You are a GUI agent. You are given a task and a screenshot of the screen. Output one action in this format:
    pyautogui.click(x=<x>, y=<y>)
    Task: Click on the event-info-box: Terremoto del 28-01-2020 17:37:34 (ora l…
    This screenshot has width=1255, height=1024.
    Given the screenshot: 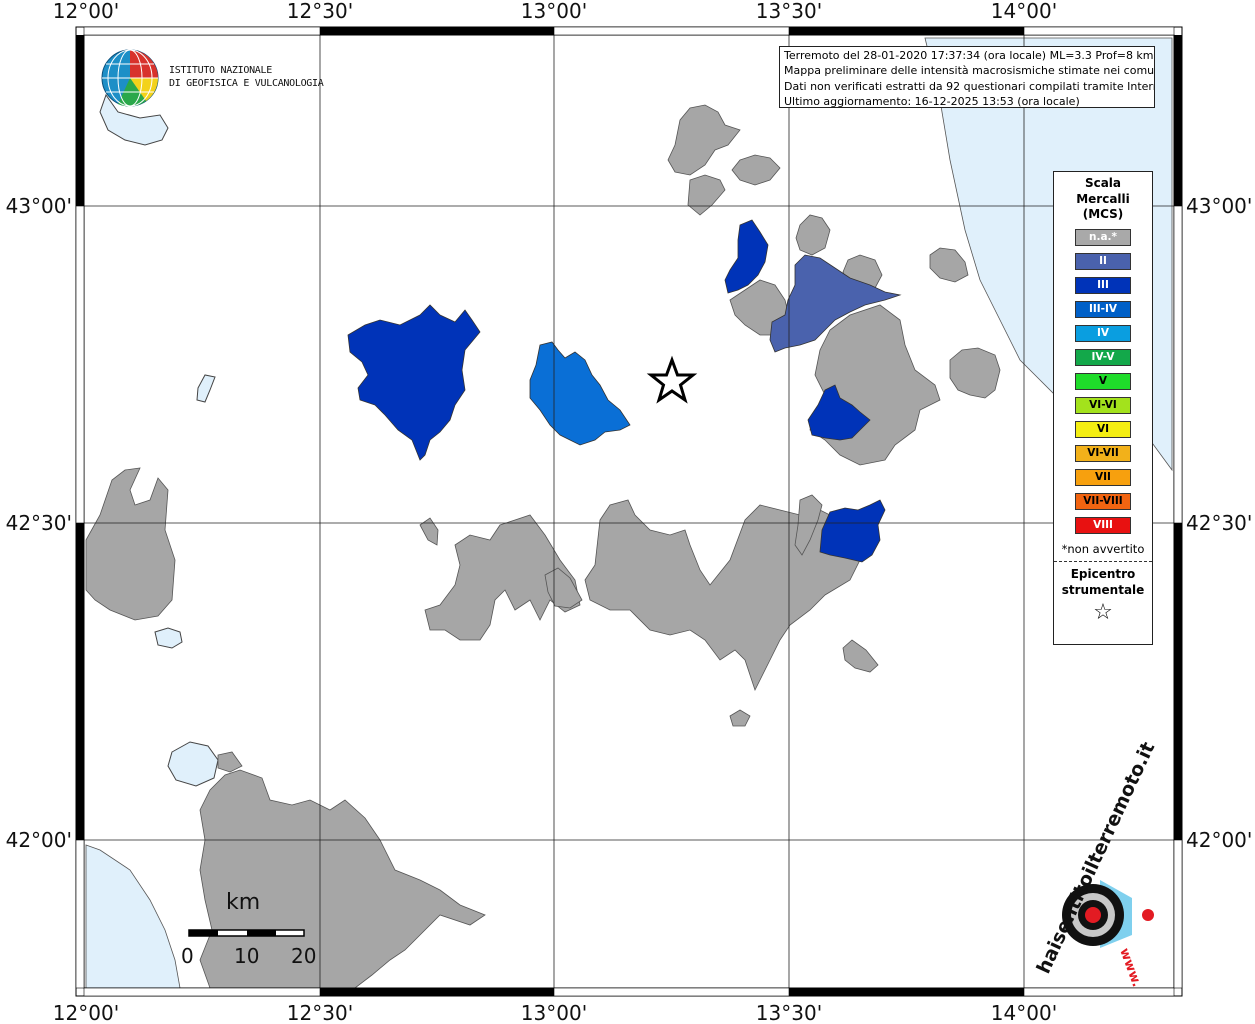 What is the action you would take?
    pyautogui.click(x=967, y=77)
    